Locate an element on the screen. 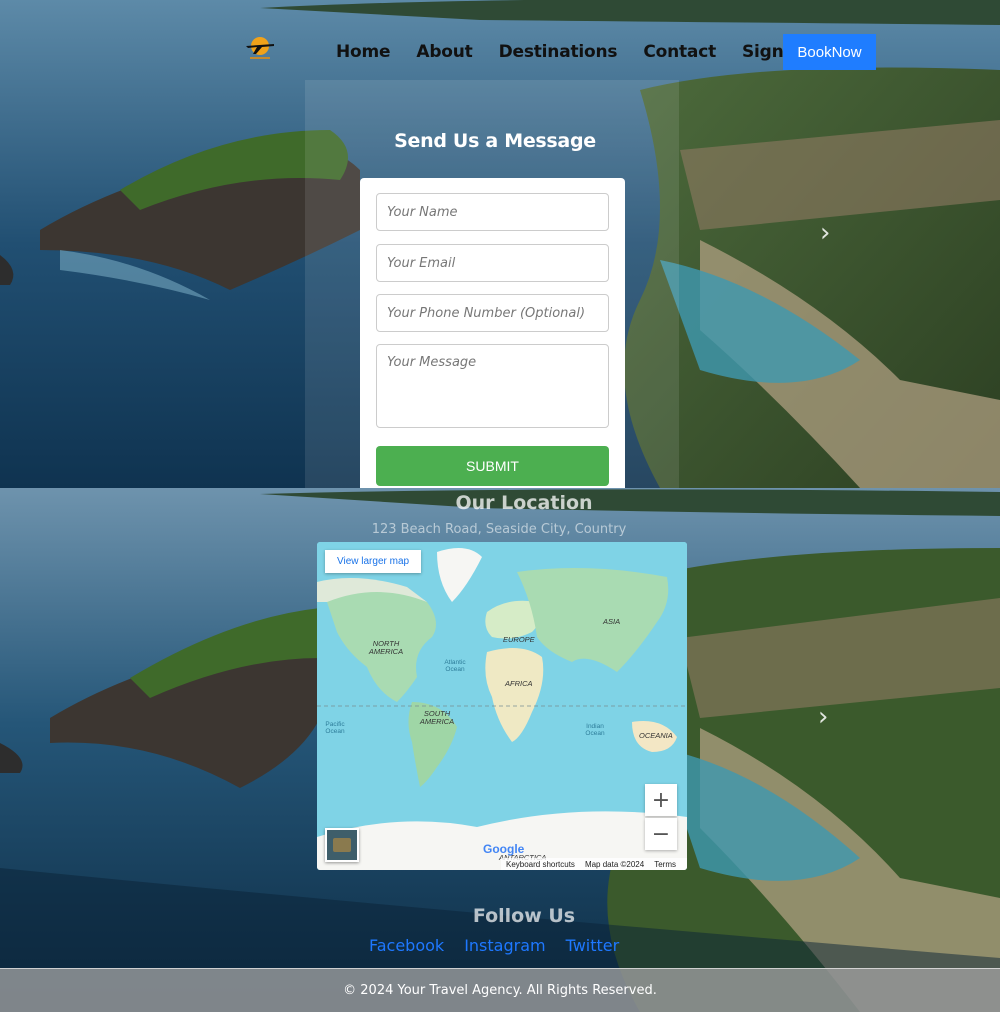  book-now-button: BookNow is located at coordinates (829, 52).